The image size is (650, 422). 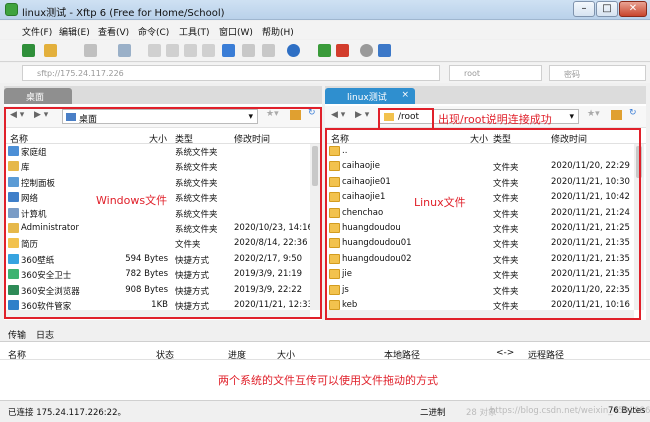 I want to click on paste-icon, so click(x=172, y=50).